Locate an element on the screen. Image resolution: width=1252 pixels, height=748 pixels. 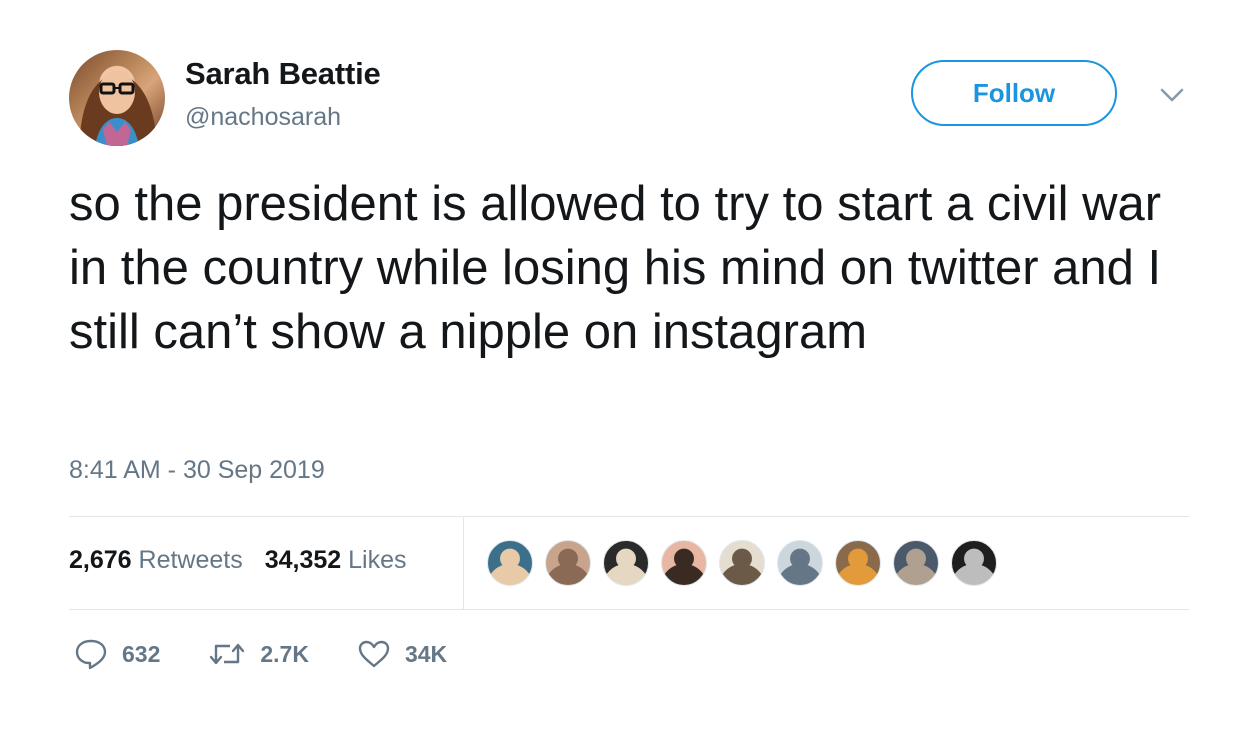
retweet-count: 2.7K is located at coordinates (284, 653).